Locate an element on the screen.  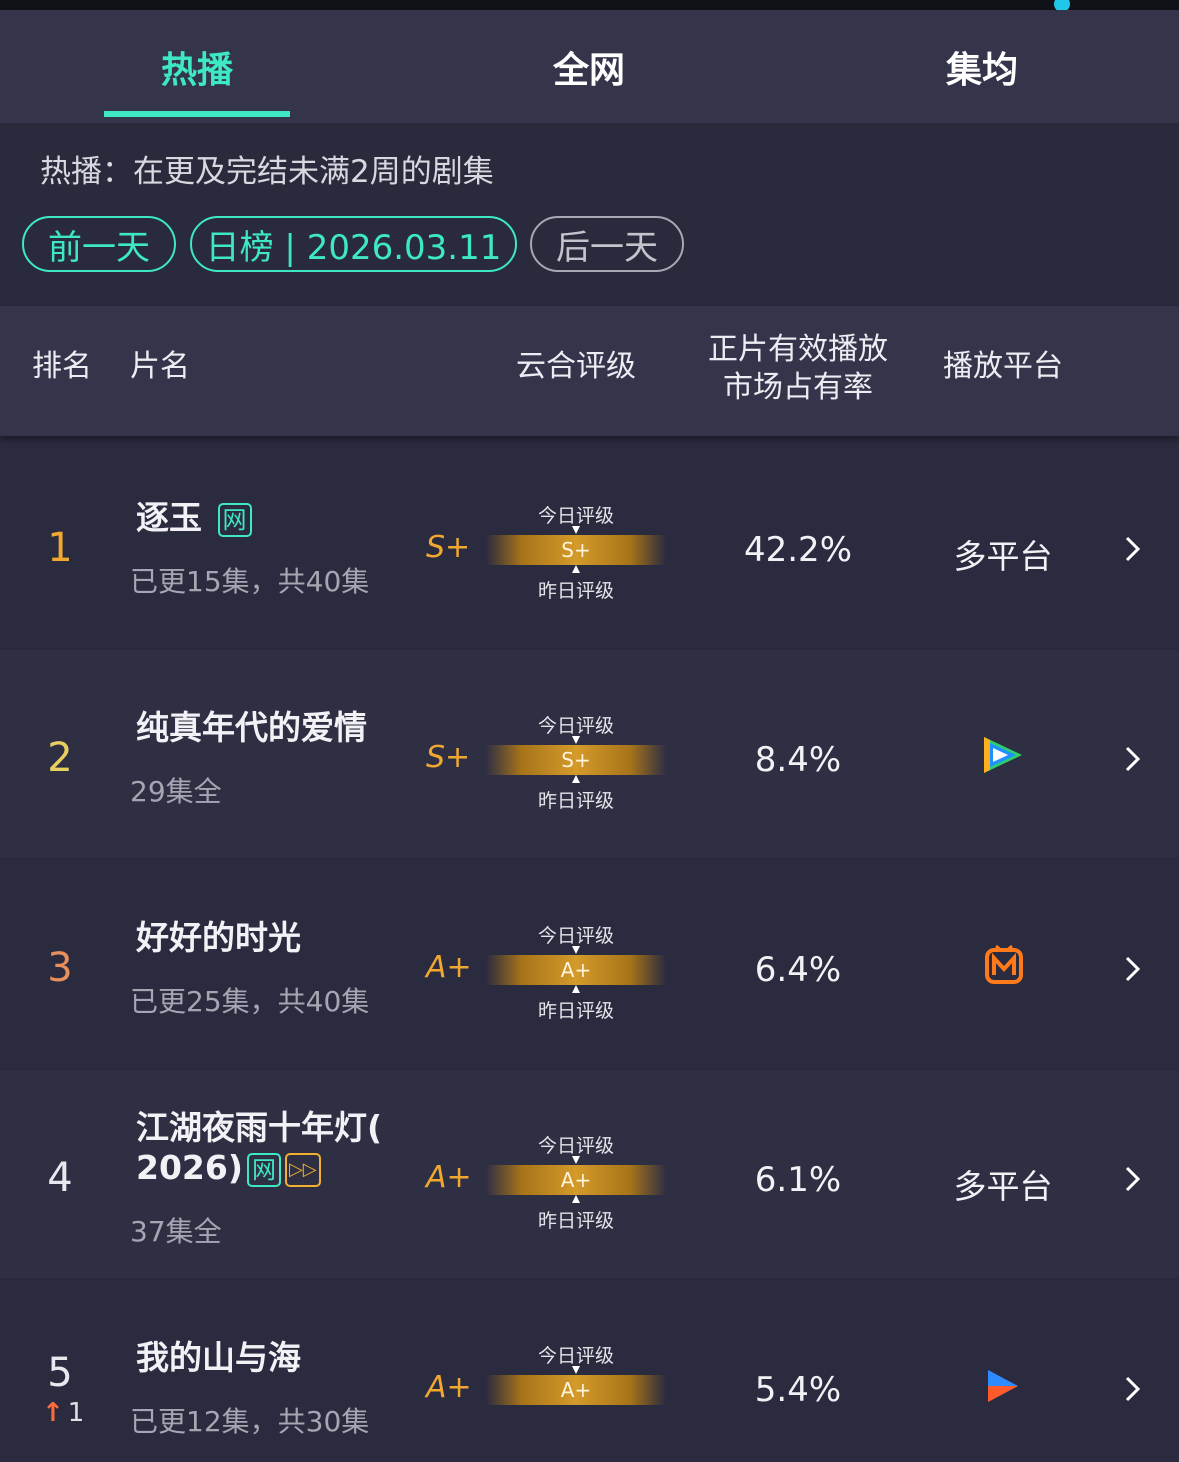
drama-title-text: 逐玉 is located at coordinates (169, 517).